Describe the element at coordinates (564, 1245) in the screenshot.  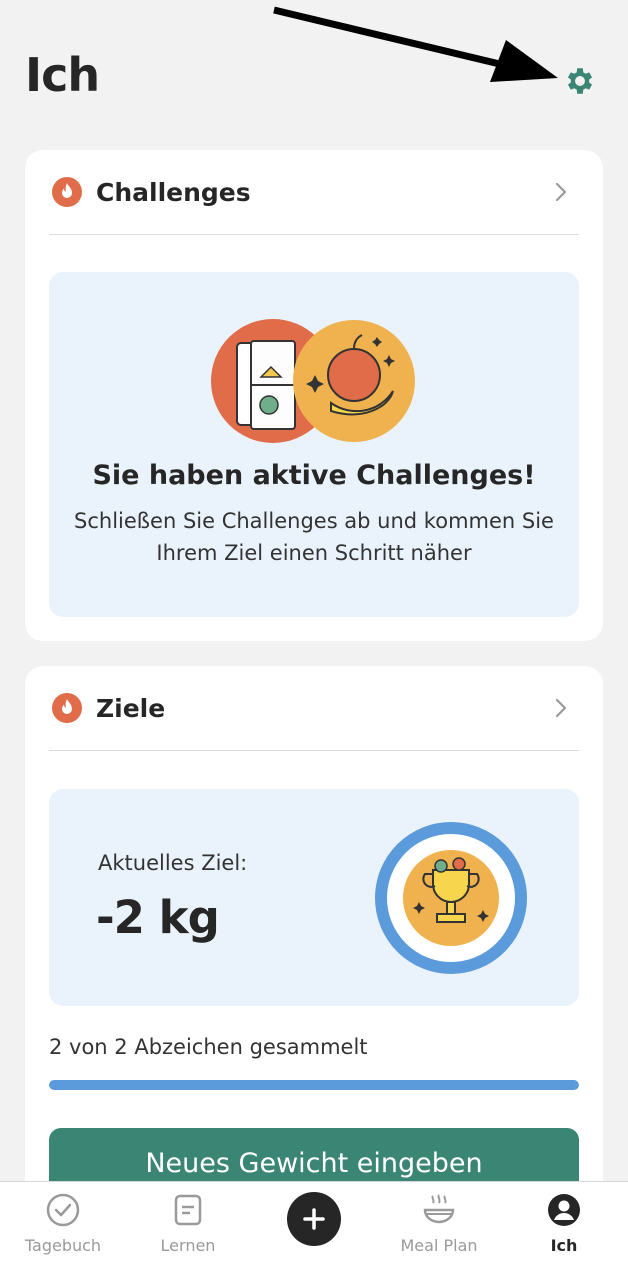
I see `tab-label: Ich` at that location.